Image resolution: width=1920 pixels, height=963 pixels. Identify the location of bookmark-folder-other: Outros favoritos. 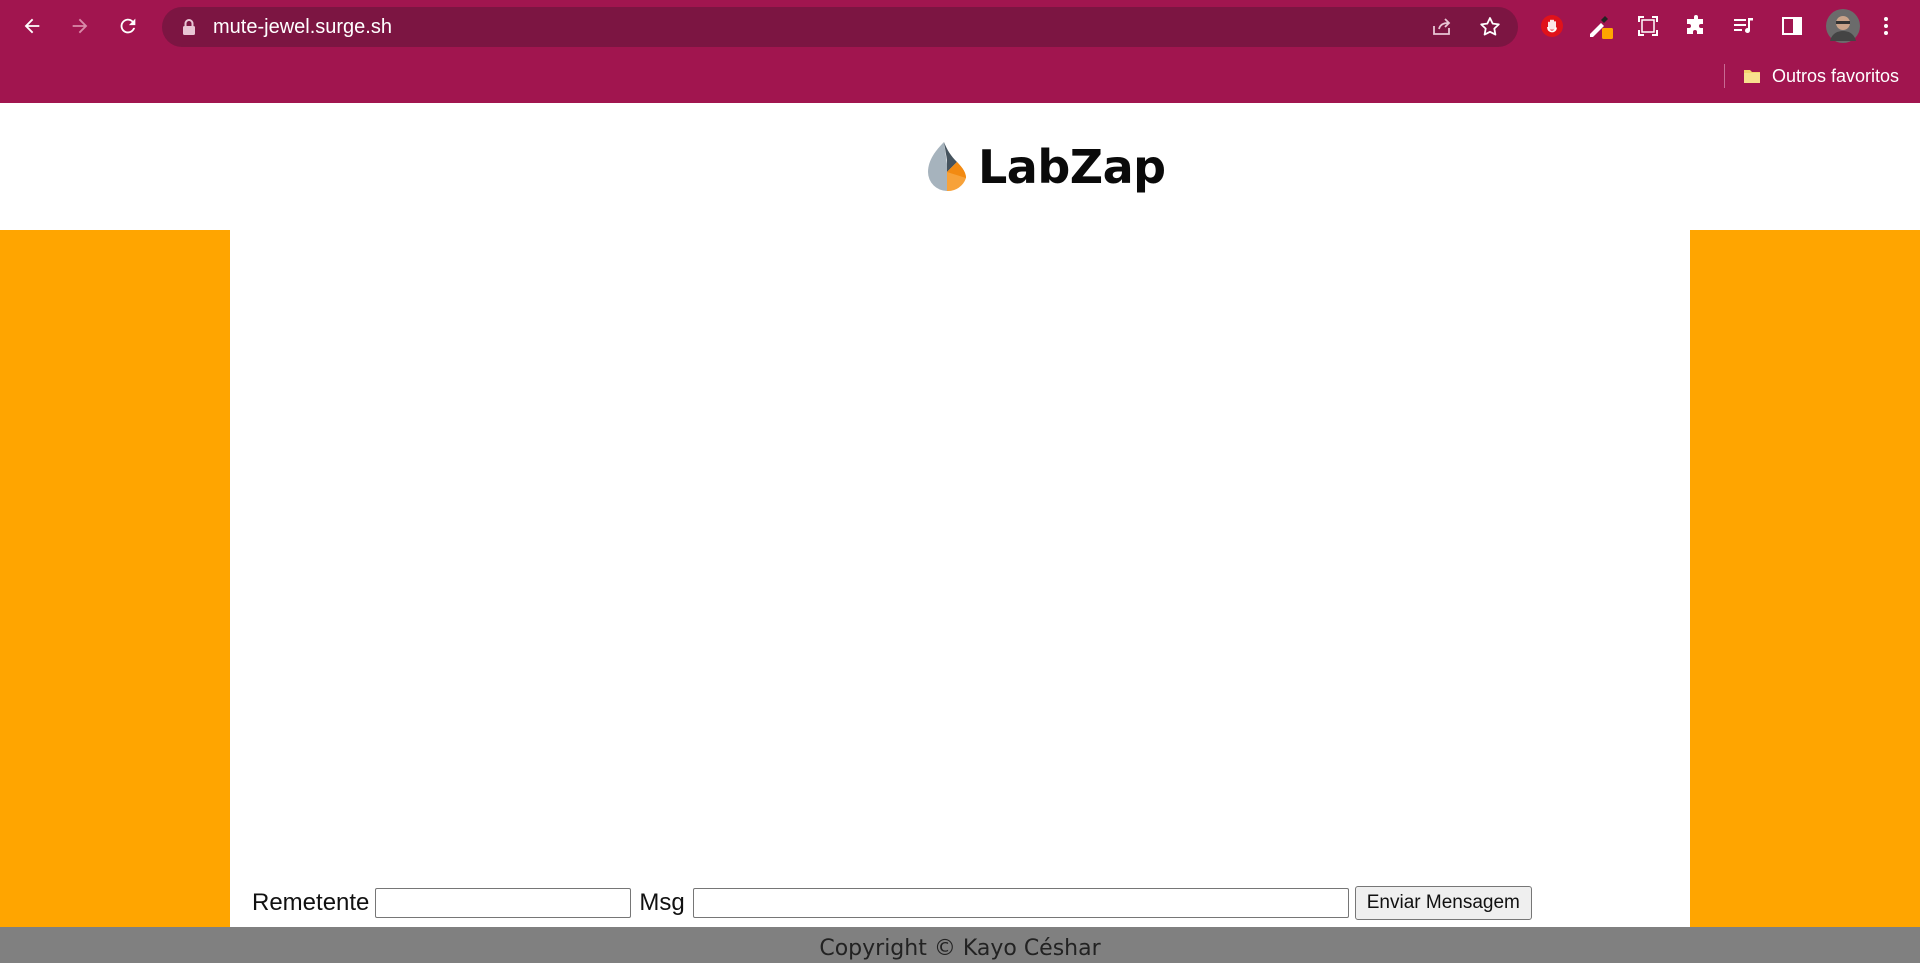
(1820, 76).